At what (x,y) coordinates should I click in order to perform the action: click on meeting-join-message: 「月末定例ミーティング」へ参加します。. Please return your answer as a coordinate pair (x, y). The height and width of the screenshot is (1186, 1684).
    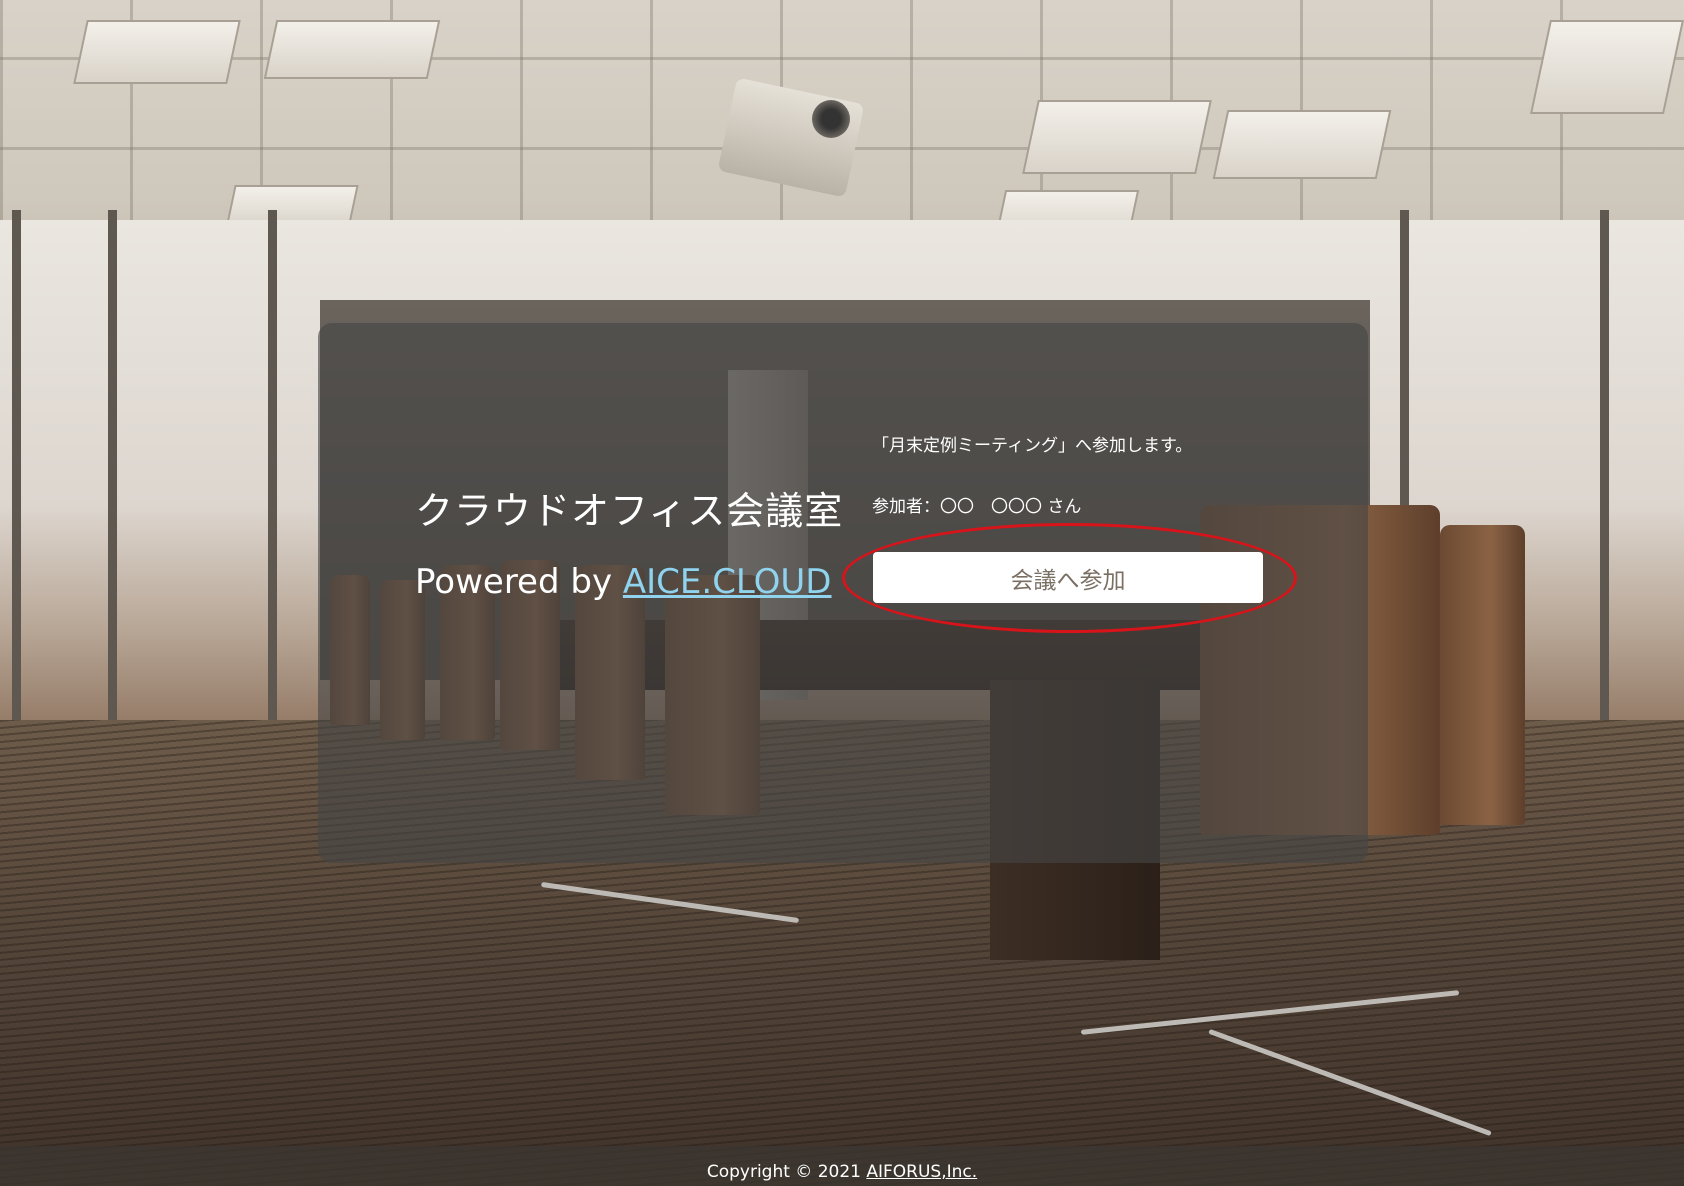
    Looking at the image, I should click on (1032, 446).